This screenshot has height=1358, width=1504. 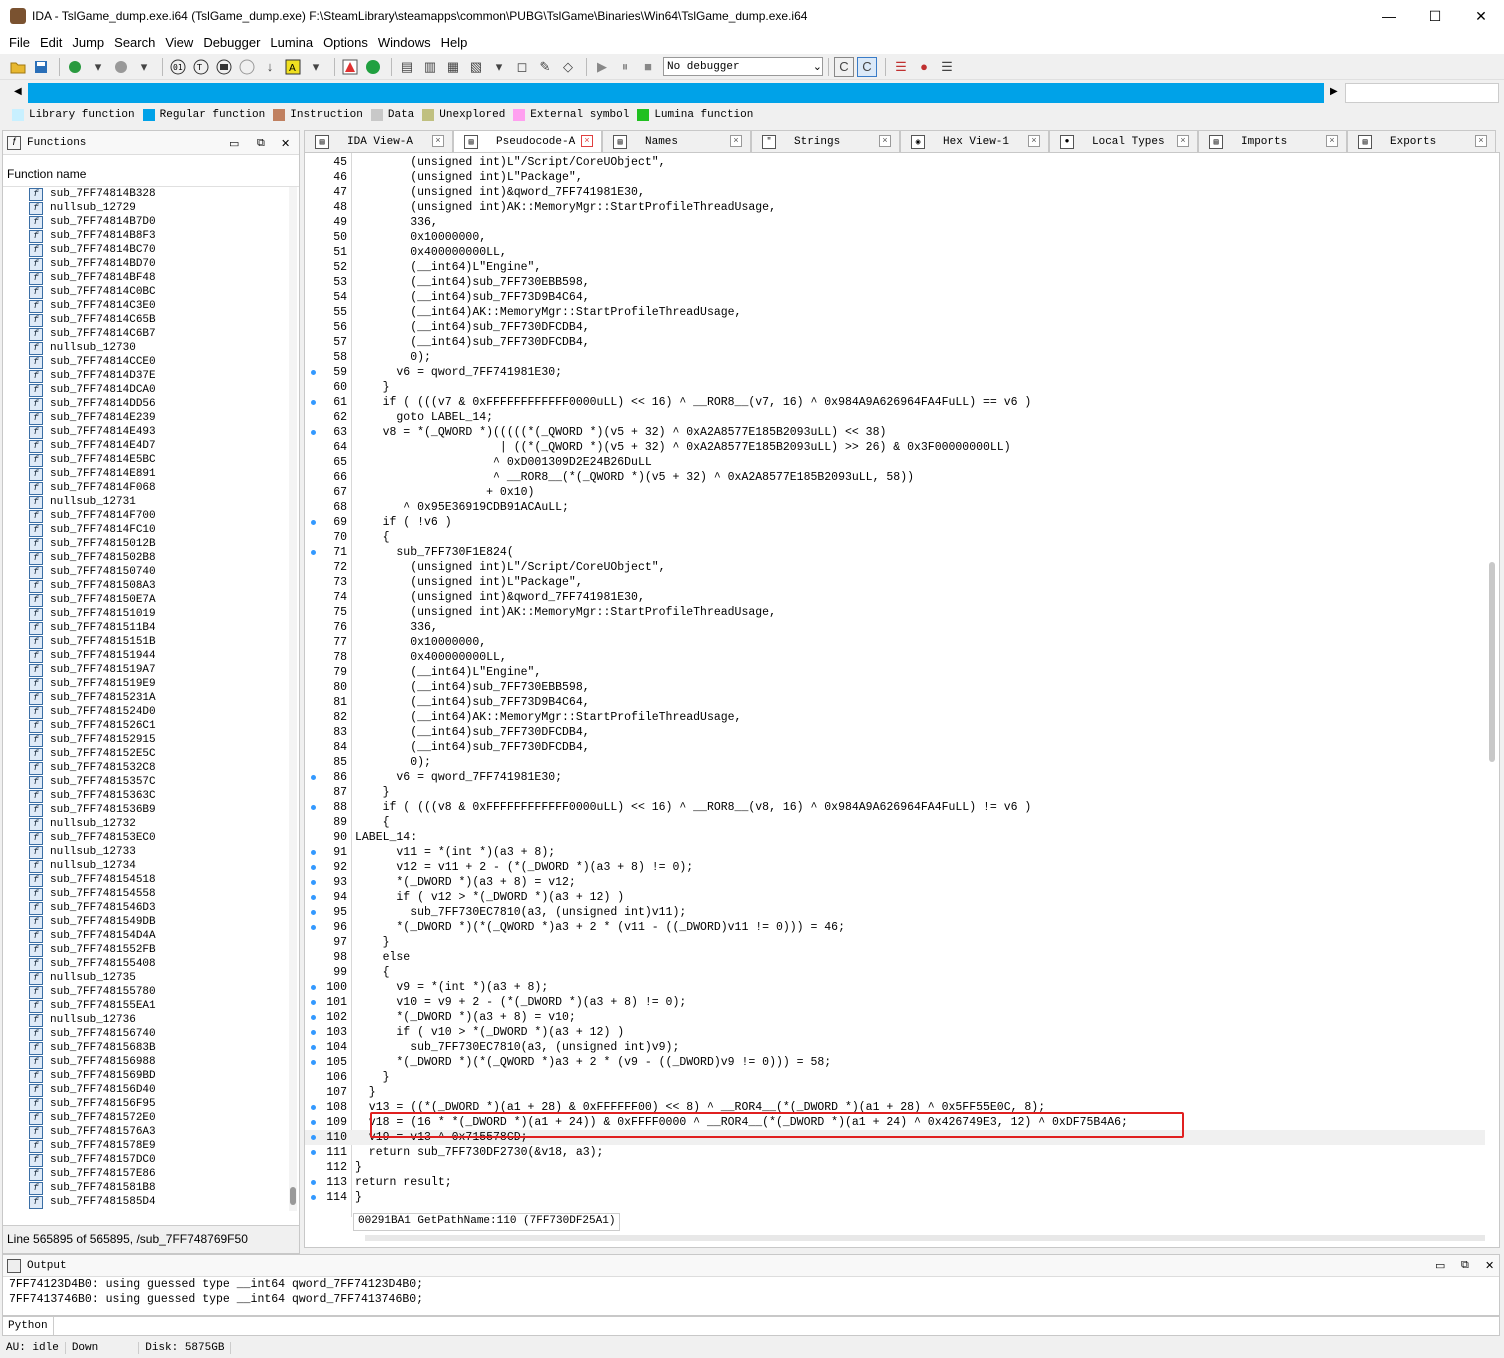 What do you see at coordinates (134, 43) in the screenshot?
I see `menu-search: Search` at bounding box center [134, 43].